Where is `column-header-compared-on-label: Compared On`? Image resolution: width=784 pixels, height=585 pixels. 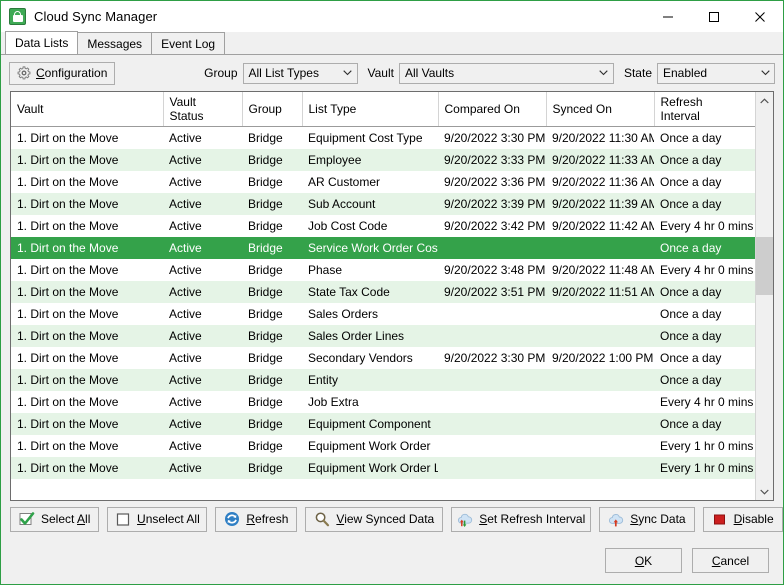
column-header-compared-on-label: Compared On is located at coordinates (482, 109).